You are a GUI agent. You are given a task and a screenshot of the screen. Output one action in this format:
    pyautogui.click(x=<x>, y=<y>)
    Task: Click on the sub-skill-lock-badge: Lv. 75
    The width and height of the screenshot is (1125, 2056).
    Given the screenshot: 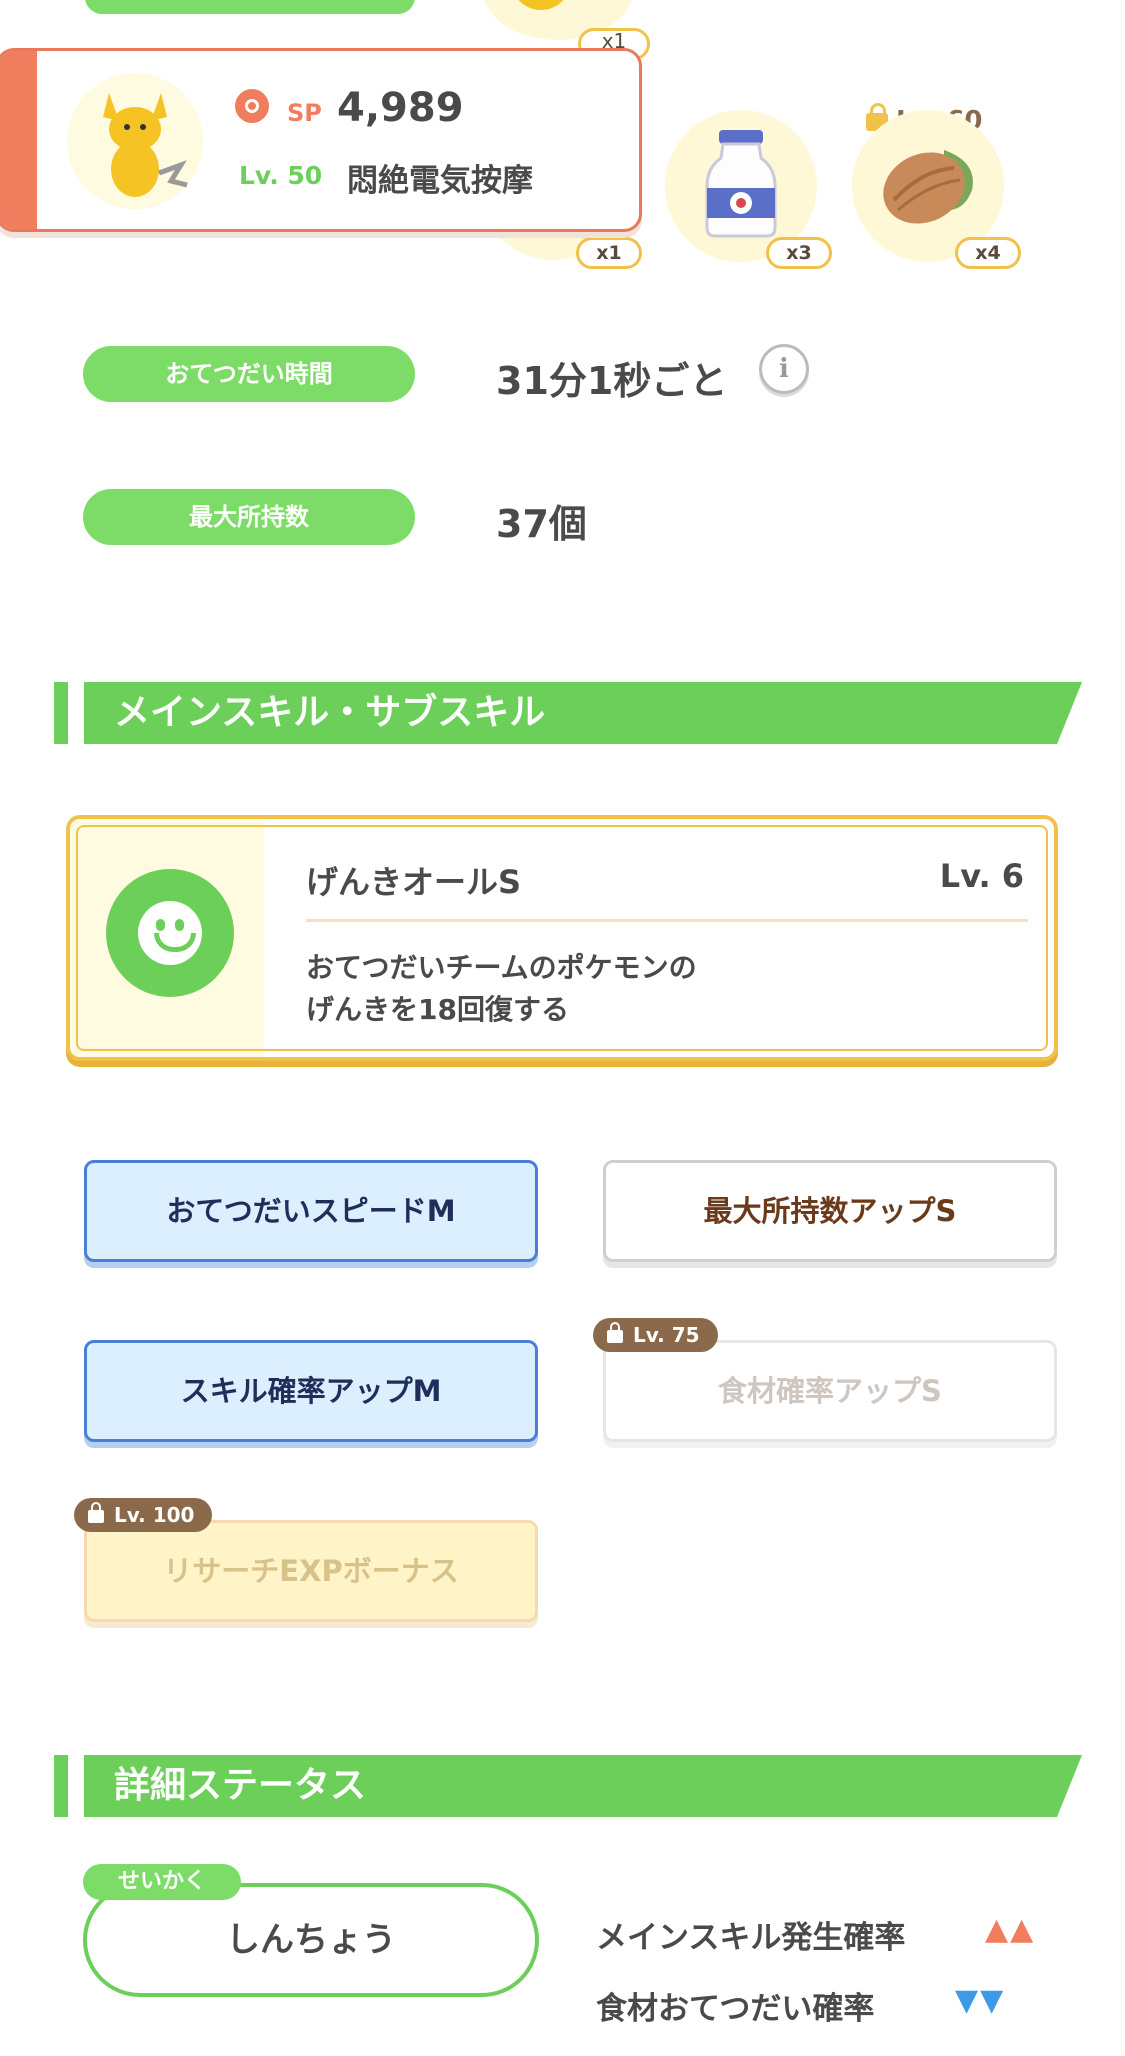 What is the action you would take?
    pyautogui.click(x=655, y=1335)
    